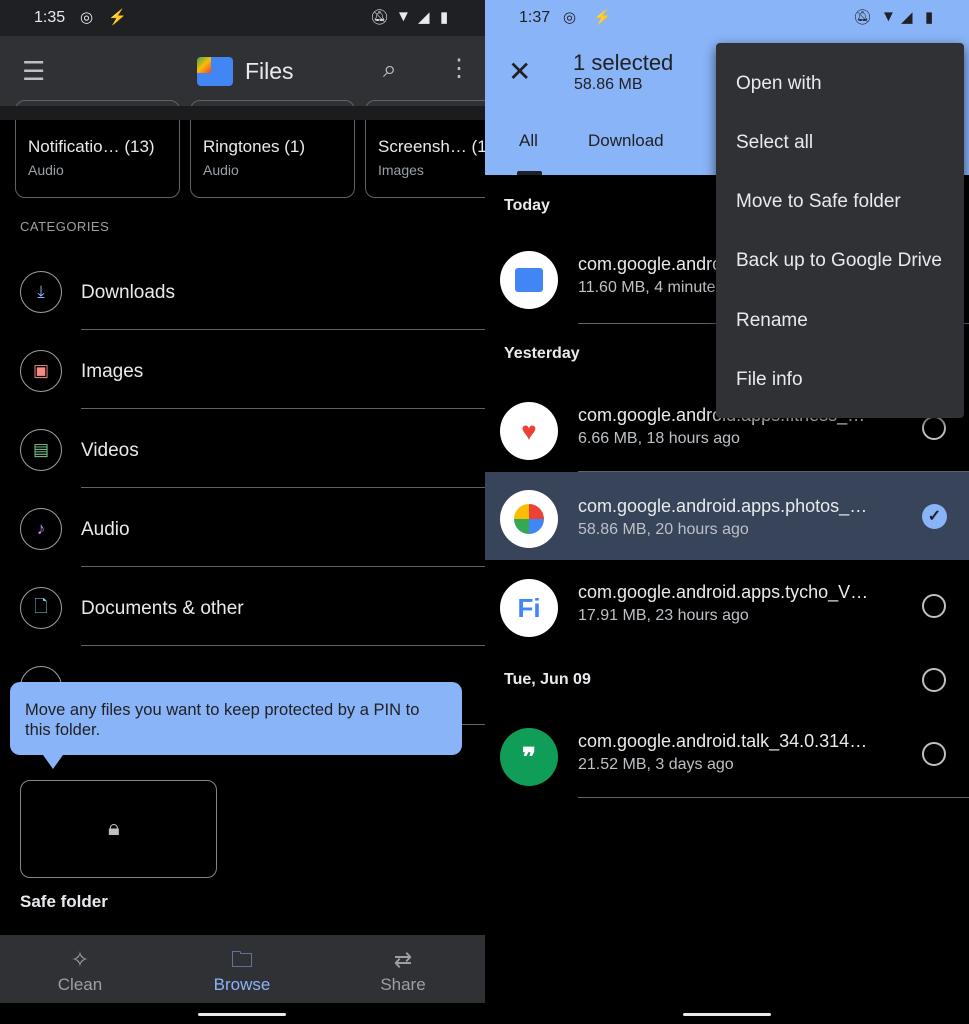 This screenshot has height=1024, width=969. What do you see at coordinates (818, 202) in the screenshot?
I see `menu-move-to-safe-folder: Move to Safe folder` at bounding box center [818, 202].